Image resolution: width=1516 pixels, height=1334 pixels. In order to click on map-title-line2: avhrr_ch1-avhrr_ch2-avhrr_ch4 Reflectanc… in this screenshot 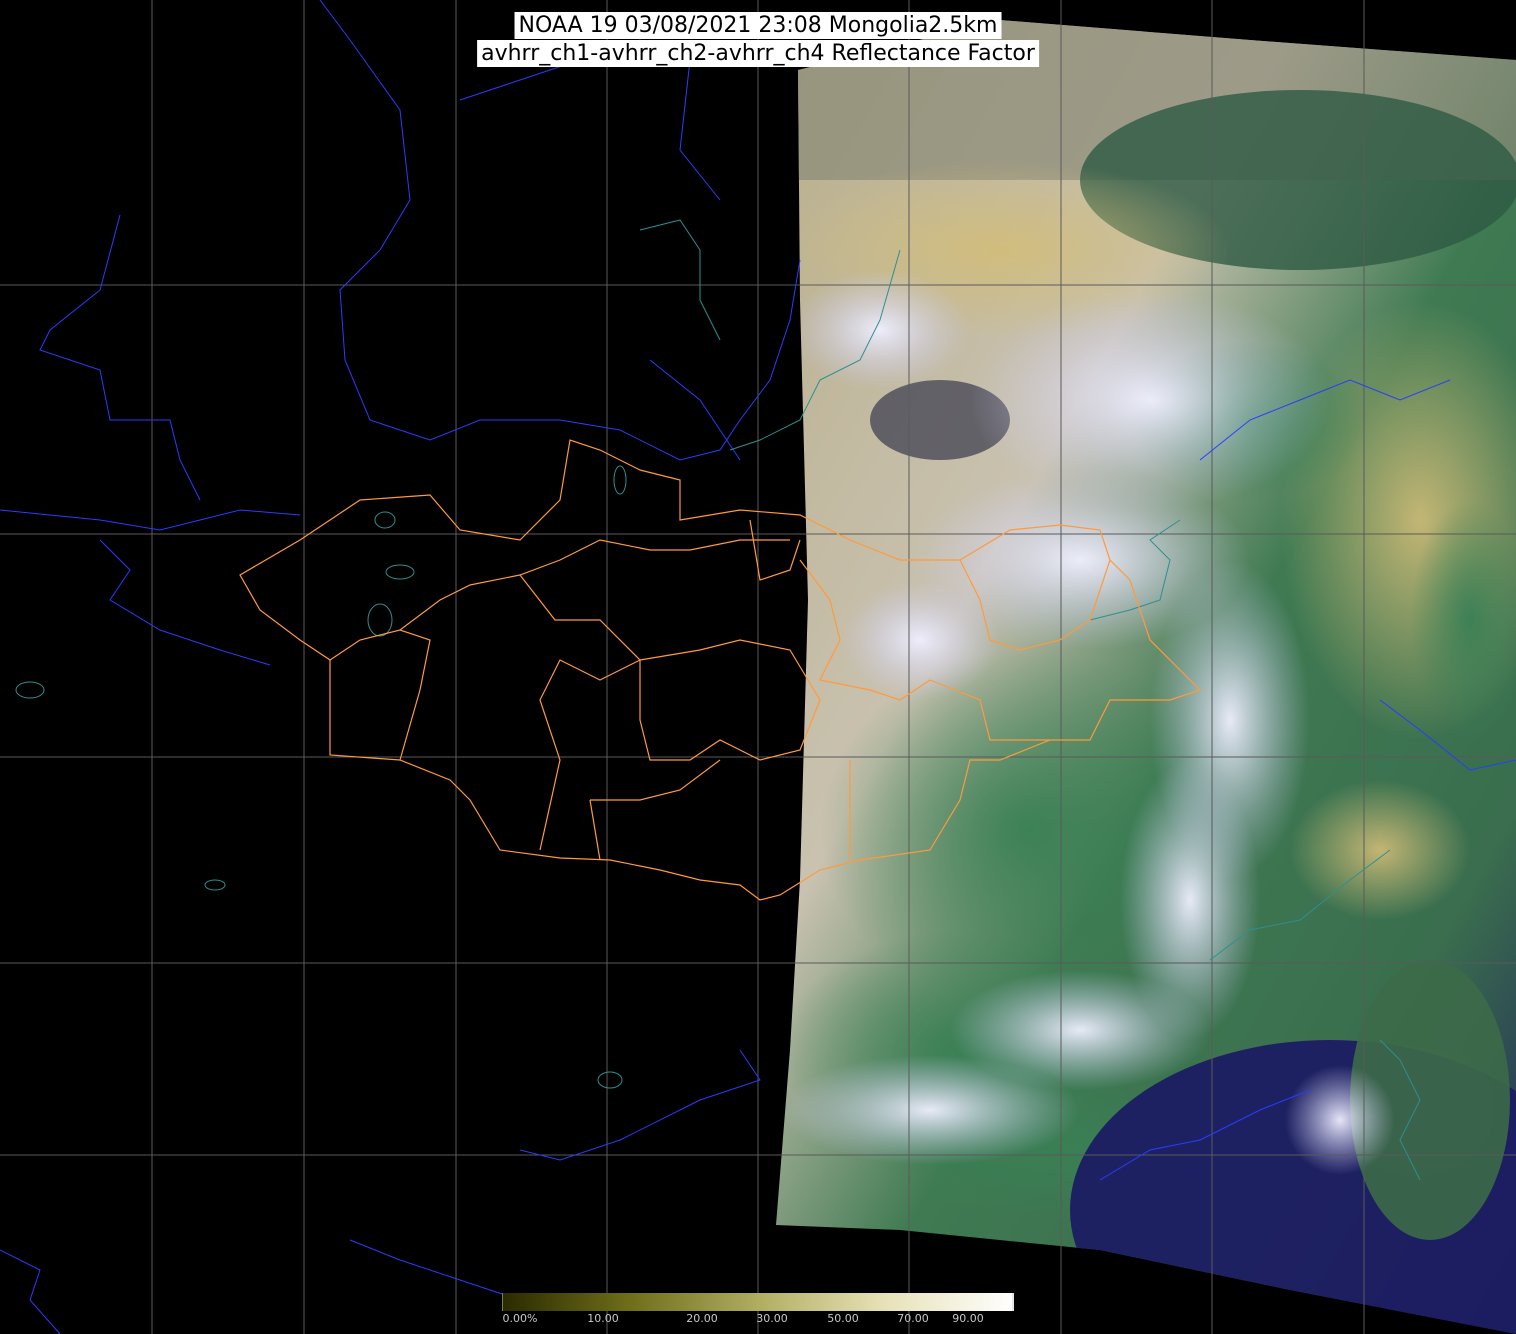, I will do `click(758, 53)`.